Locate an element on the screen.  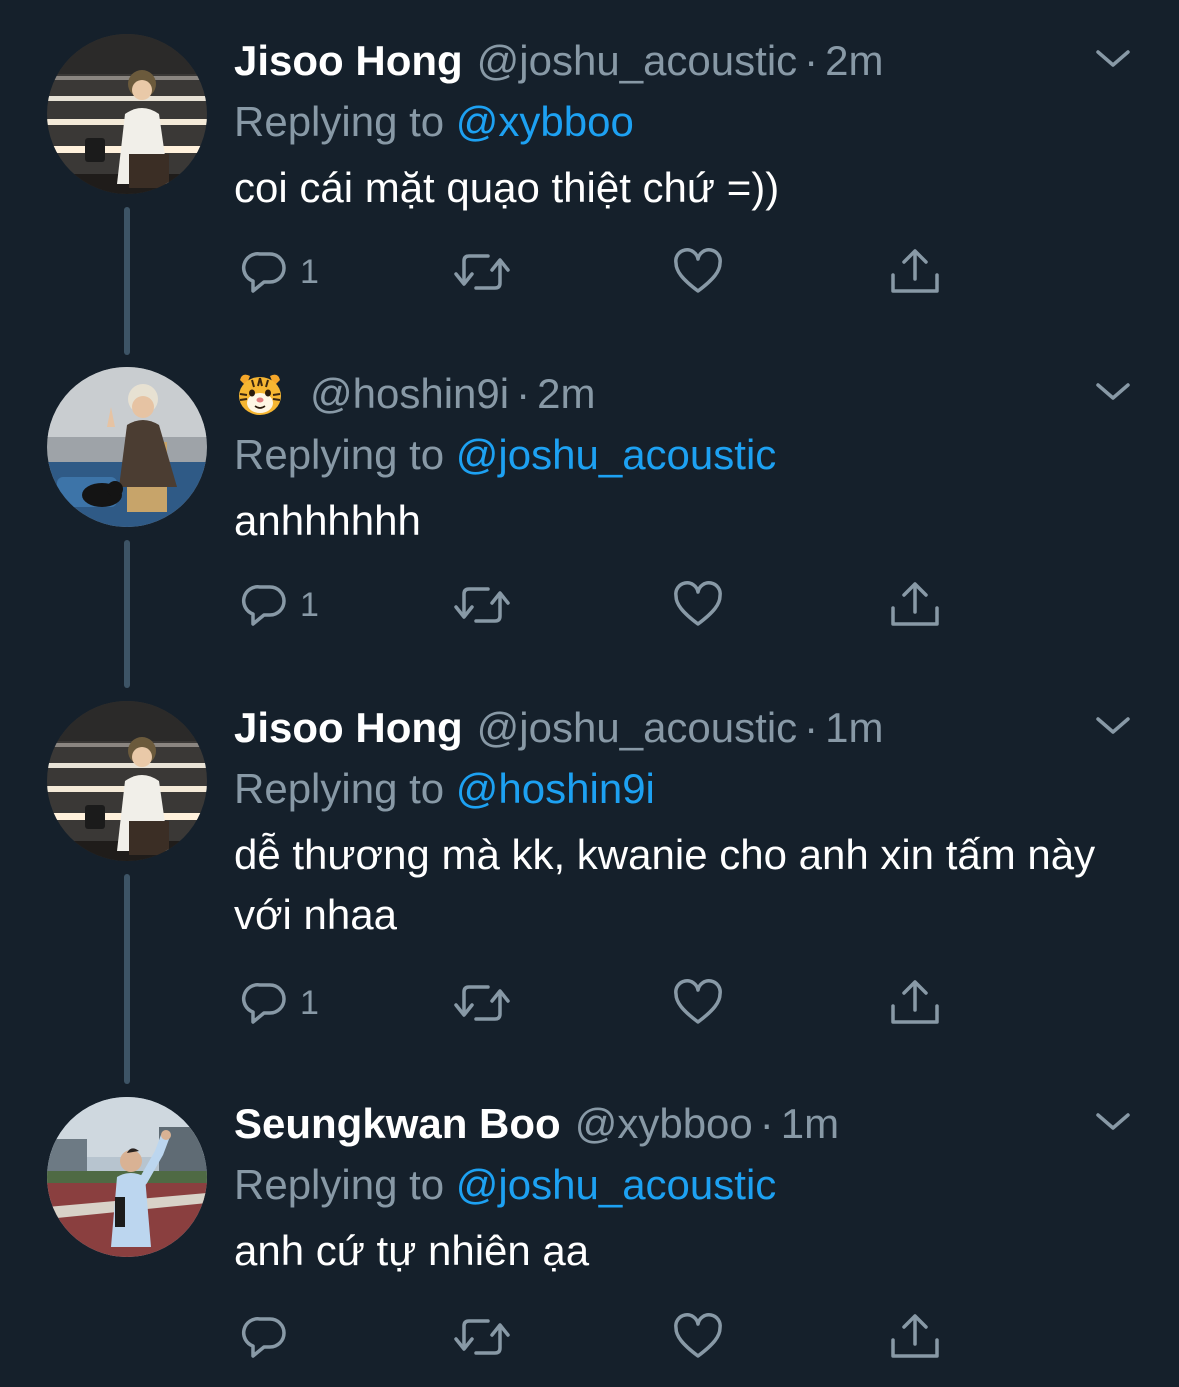
mention-link: @hoshin9i is located at coordinates (555, 788).